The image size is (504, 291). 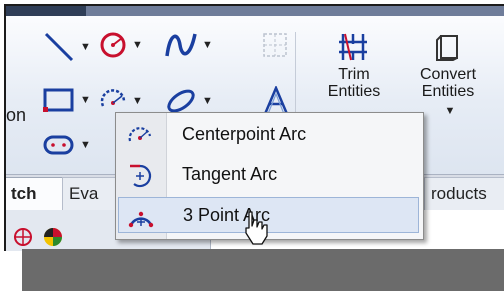 I want to click on slot-tool: ▼, so click(x=66, y=145).